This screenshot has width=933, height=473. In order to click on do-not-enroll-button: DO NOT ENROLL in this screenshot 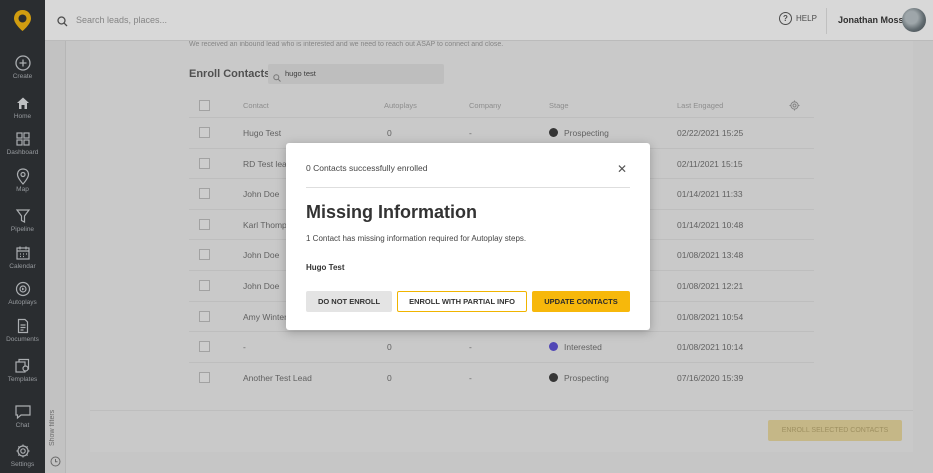, I will do `click(349, 301)`.